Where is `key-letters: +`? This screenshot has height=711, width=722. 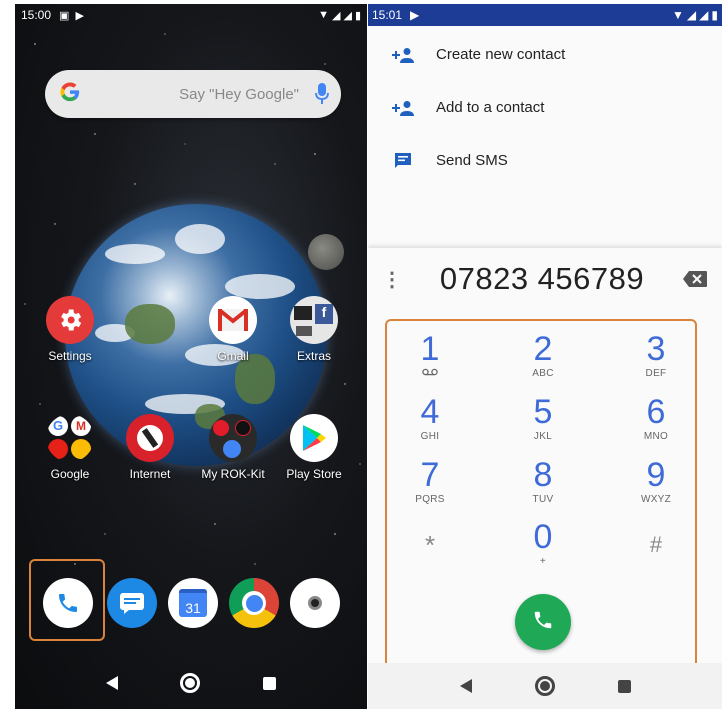
key-letters: + is located at coordinates (543, 561).